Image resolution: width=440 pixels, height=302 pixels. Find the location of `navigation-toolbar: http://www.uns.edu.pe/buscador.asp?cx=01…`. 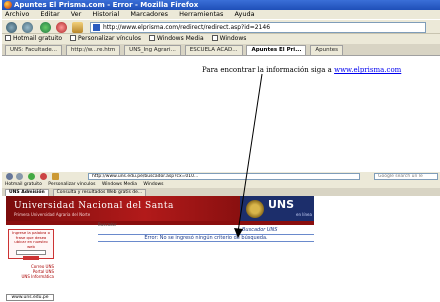

navigation-toolbar: http://www.uns.edu.pe/buscador.asp?cx=01… is located at coordinates (221, 176).